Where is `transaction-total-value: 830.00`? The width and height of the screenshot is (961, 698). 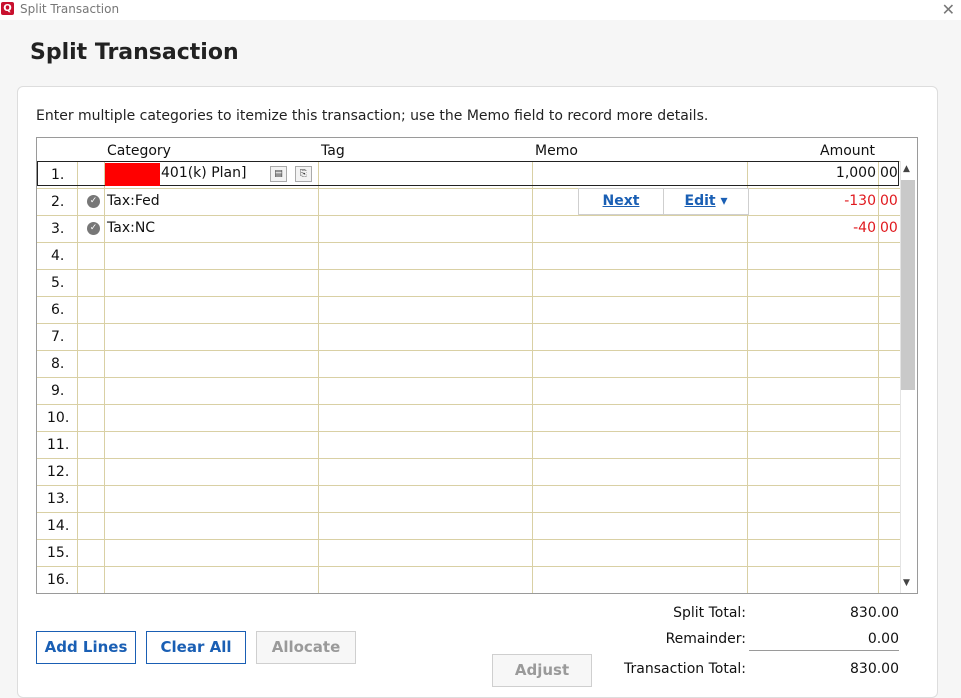 transaction-total-value: 830.00 is located at coordinates (874, 669).